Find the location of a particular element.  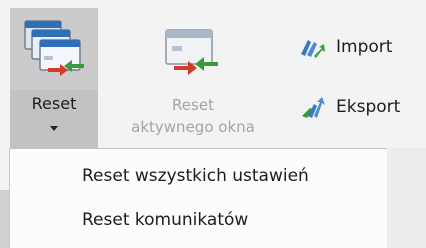

reset-active-window-label: Reset aktywnego okna is located at coordinates (193, 116).